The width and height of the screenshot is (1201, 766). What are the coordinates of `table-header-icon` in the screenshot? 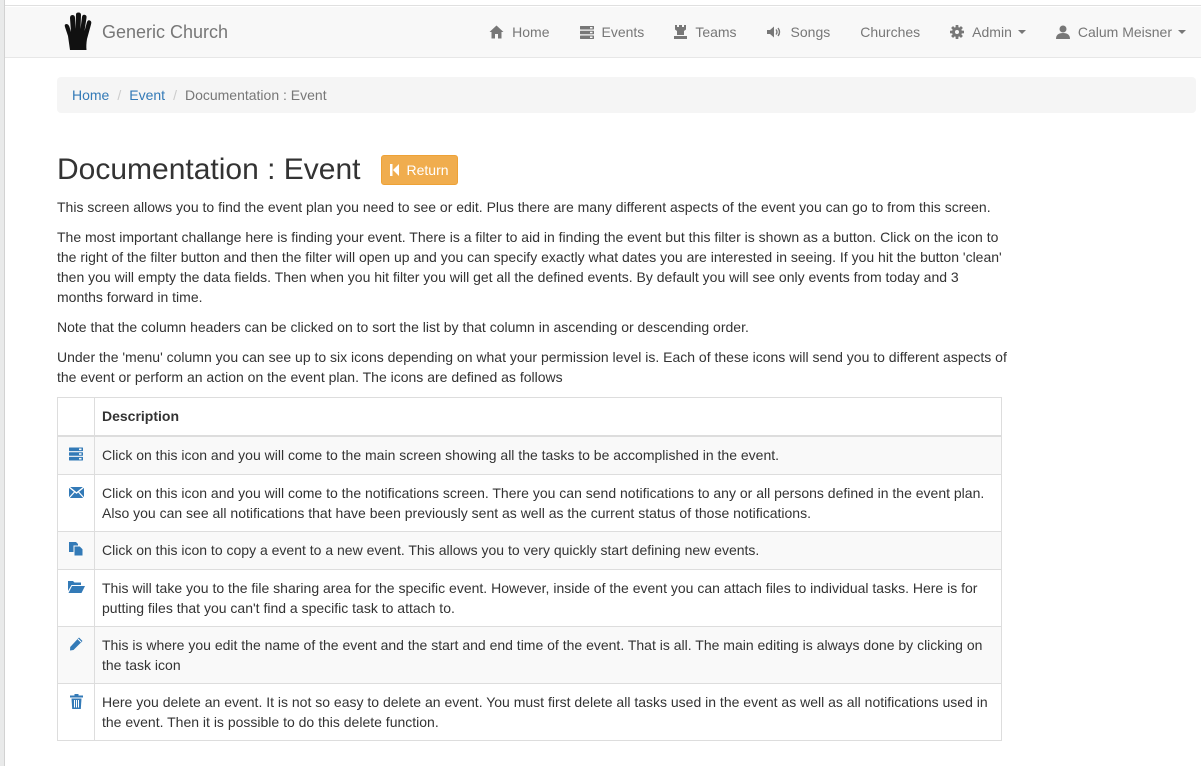 It's located at (76, 417).